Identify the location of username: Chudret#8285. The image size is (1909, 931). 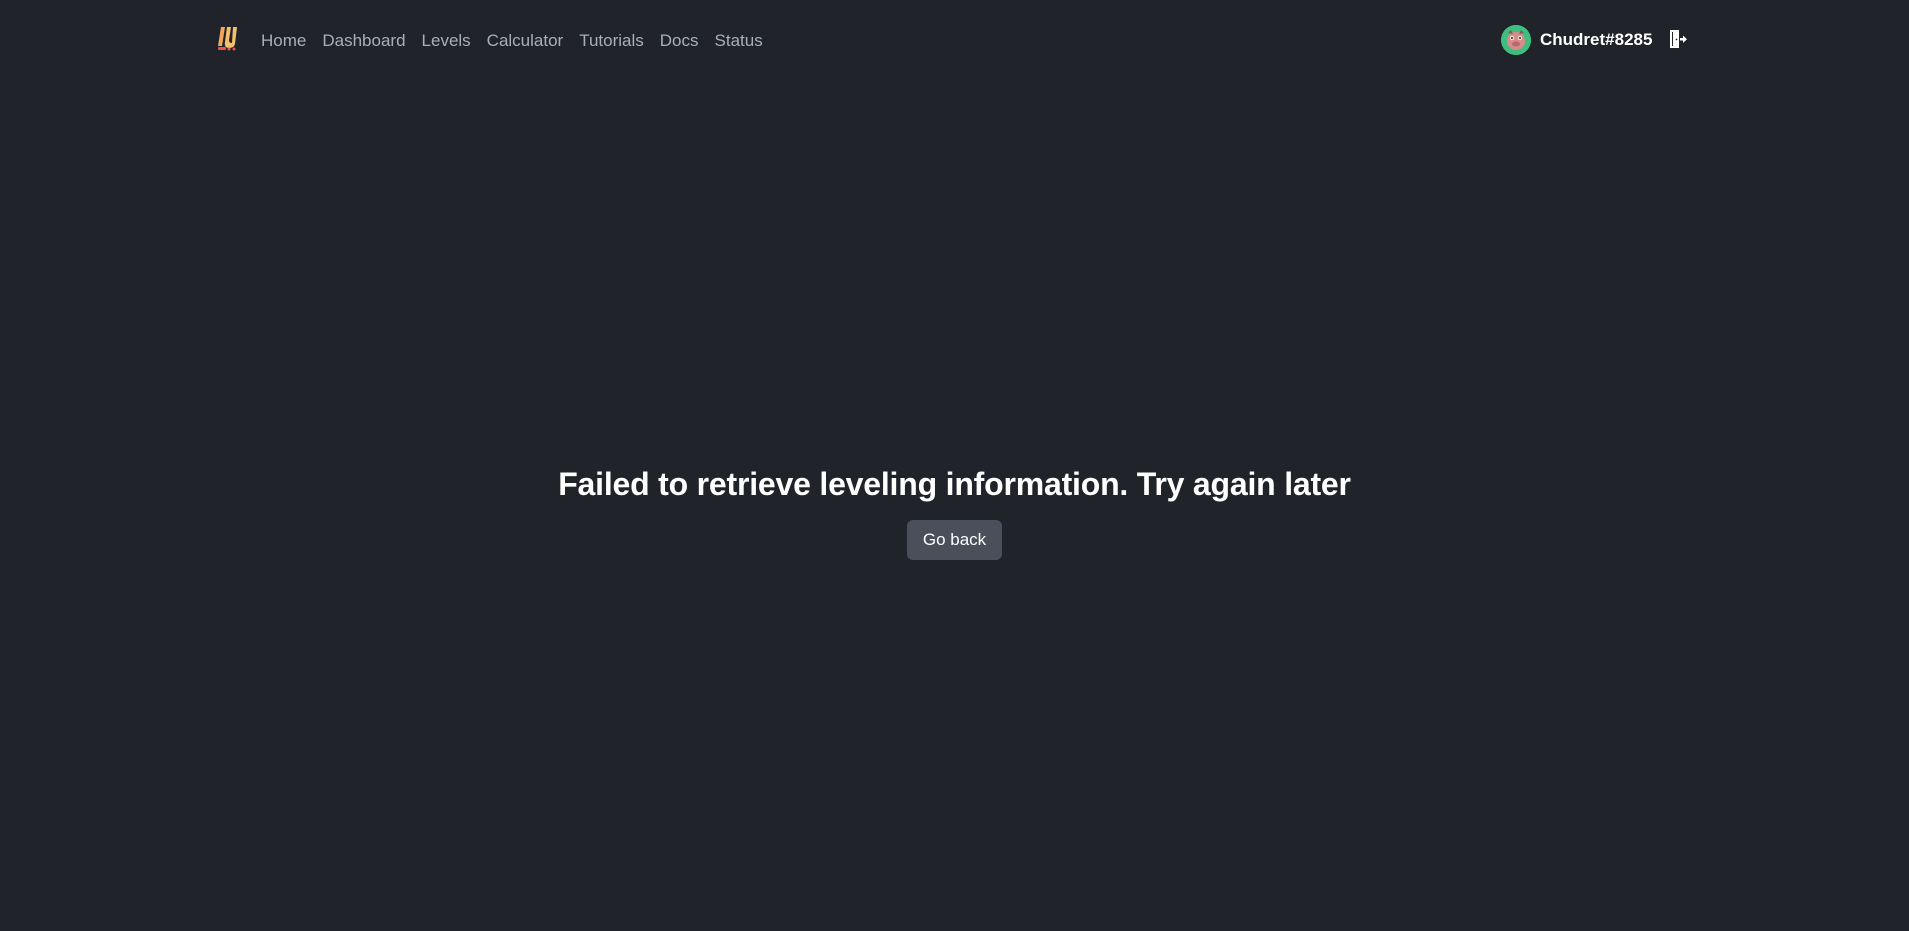
(1596, 39).